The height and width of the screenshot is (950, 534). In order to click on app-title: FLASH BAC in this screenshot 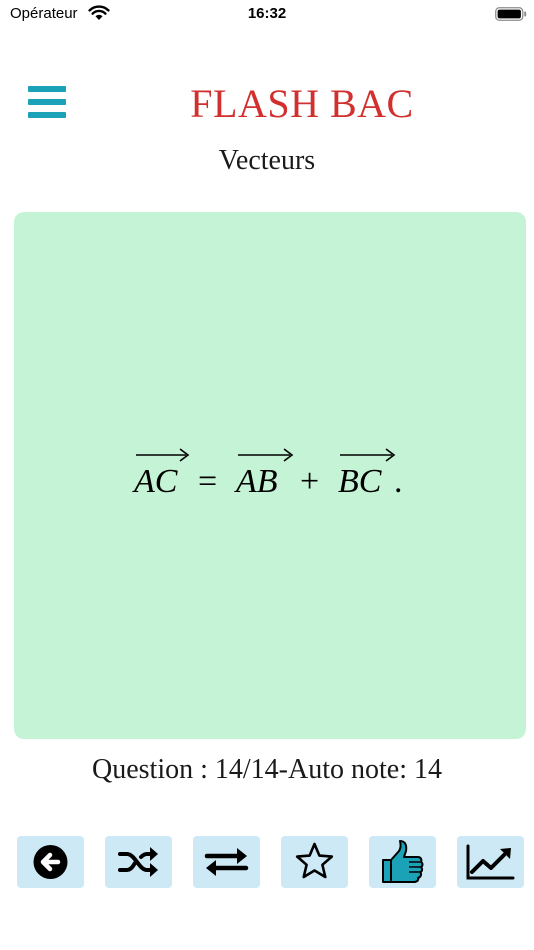, I will do `click(302, 103)`.